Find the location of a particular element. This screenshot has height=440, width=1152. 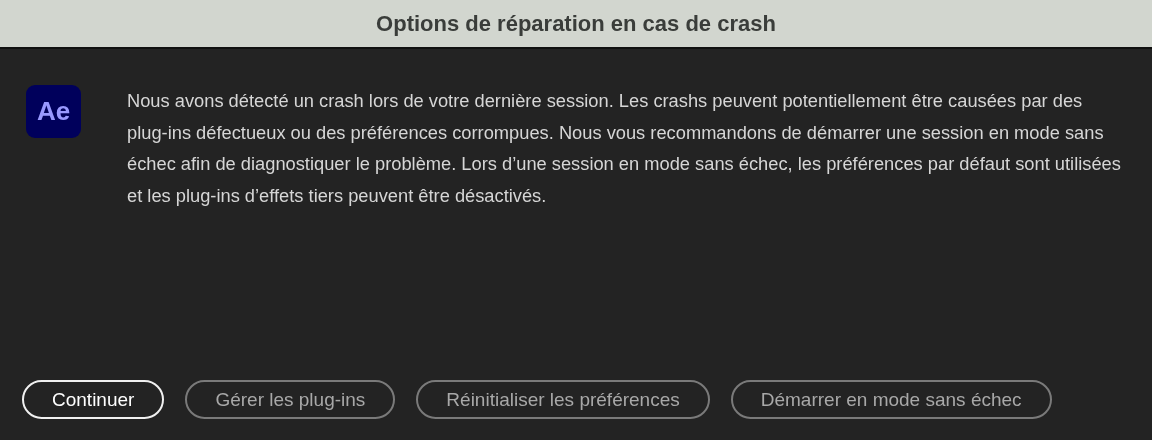

option-button: Réinitialiser les préférences is located at coordinates (563, 399).